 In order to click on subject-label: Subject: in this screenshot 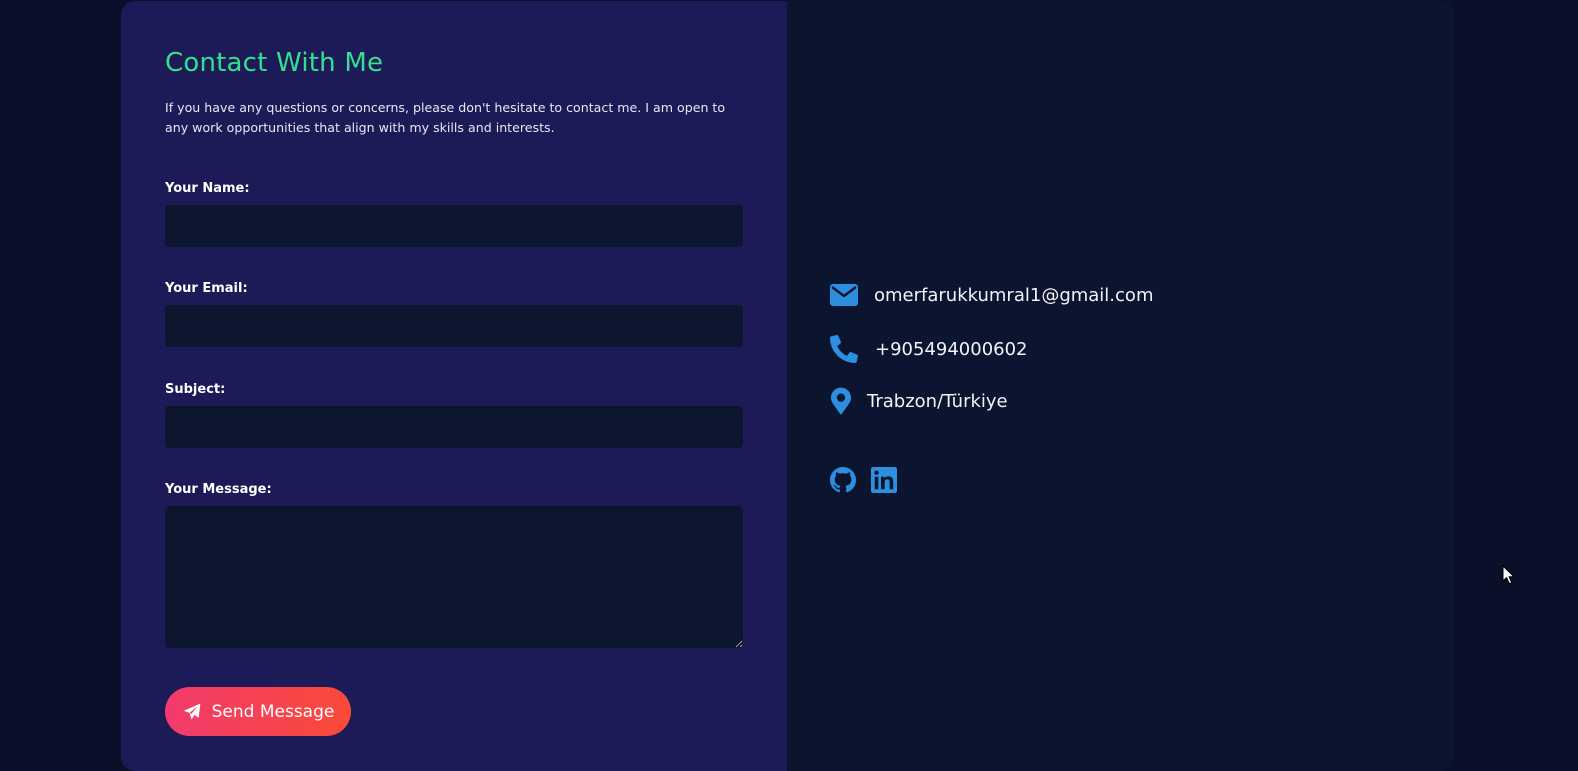, I will do `click(195, 389)`.